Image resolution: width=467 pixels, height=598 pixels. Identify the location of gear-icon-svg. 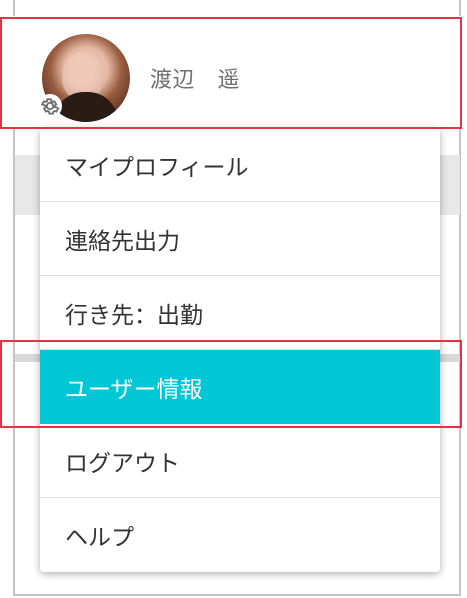
(50, 106).